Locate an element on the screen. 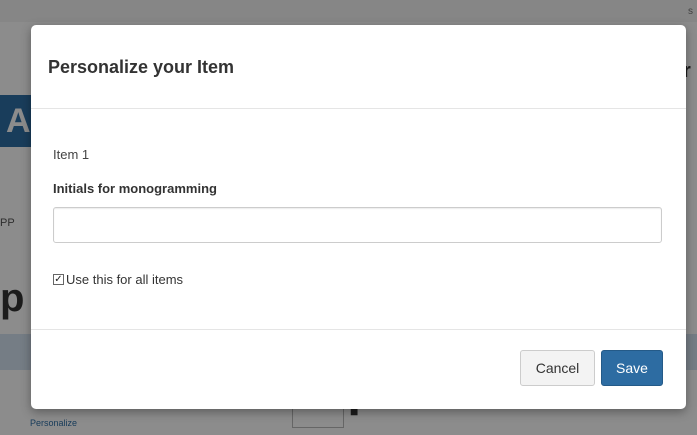  modal-title: Personalize your Item is located at coordinates (141, 67).